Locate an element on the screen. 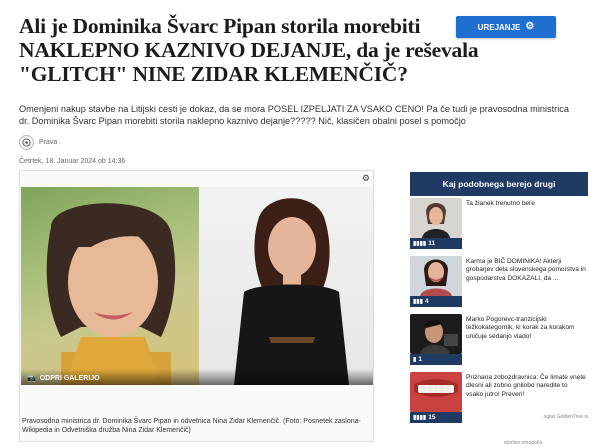 This screenshot has height=448, width=596. related-title: Ta žlanek trenutno bere is located at coordinates (526, 204).